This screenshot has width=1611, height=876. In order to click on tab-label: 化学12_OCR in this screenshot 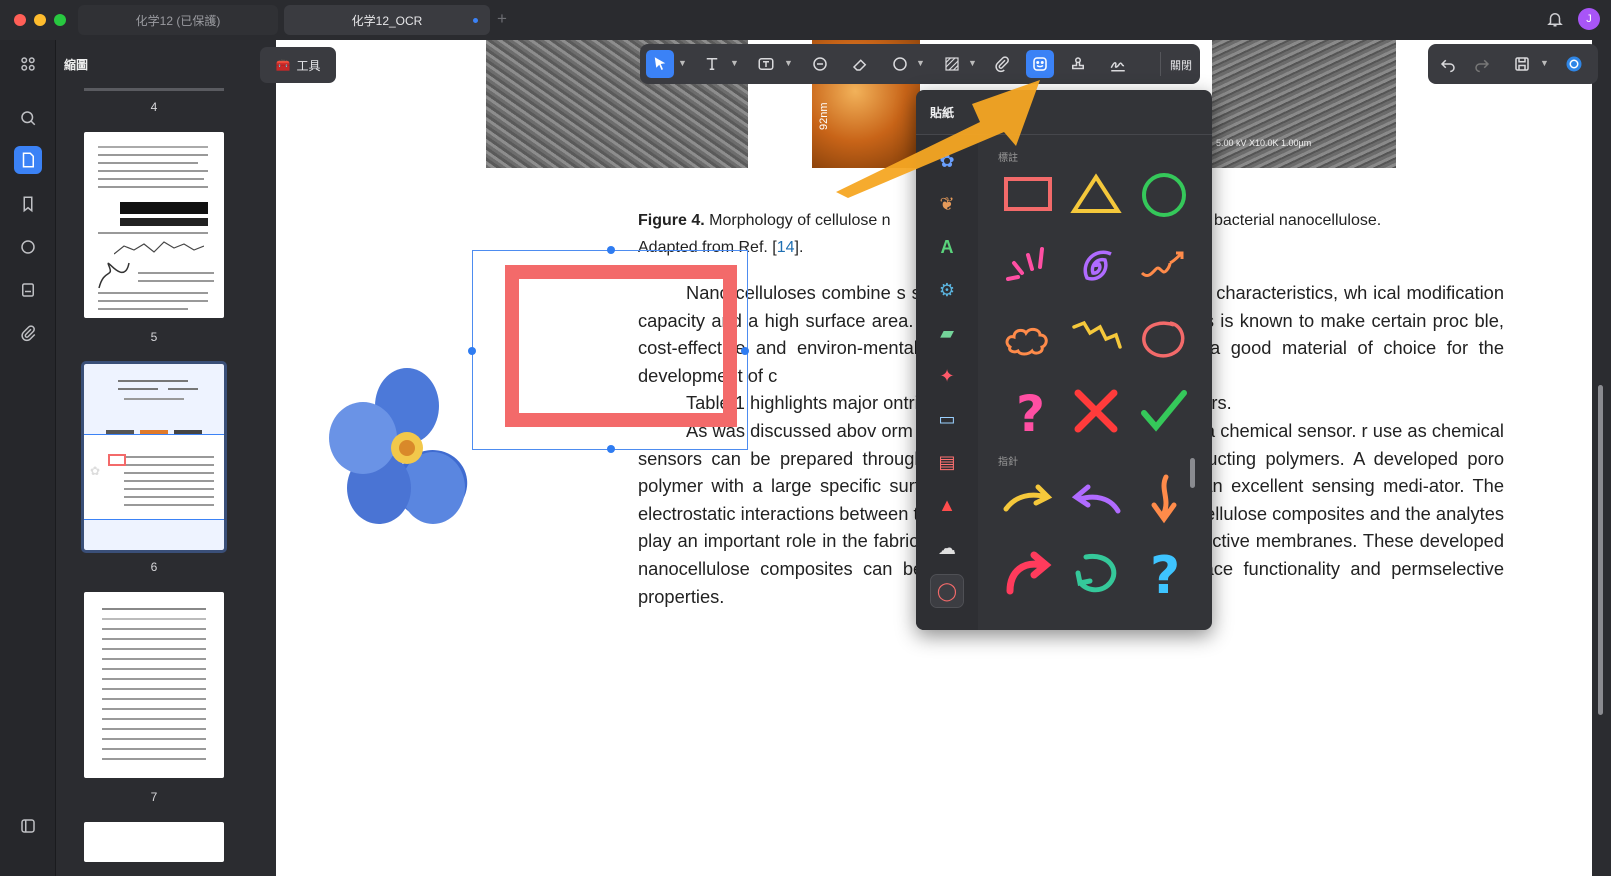, I will do `click(387, 20)`.